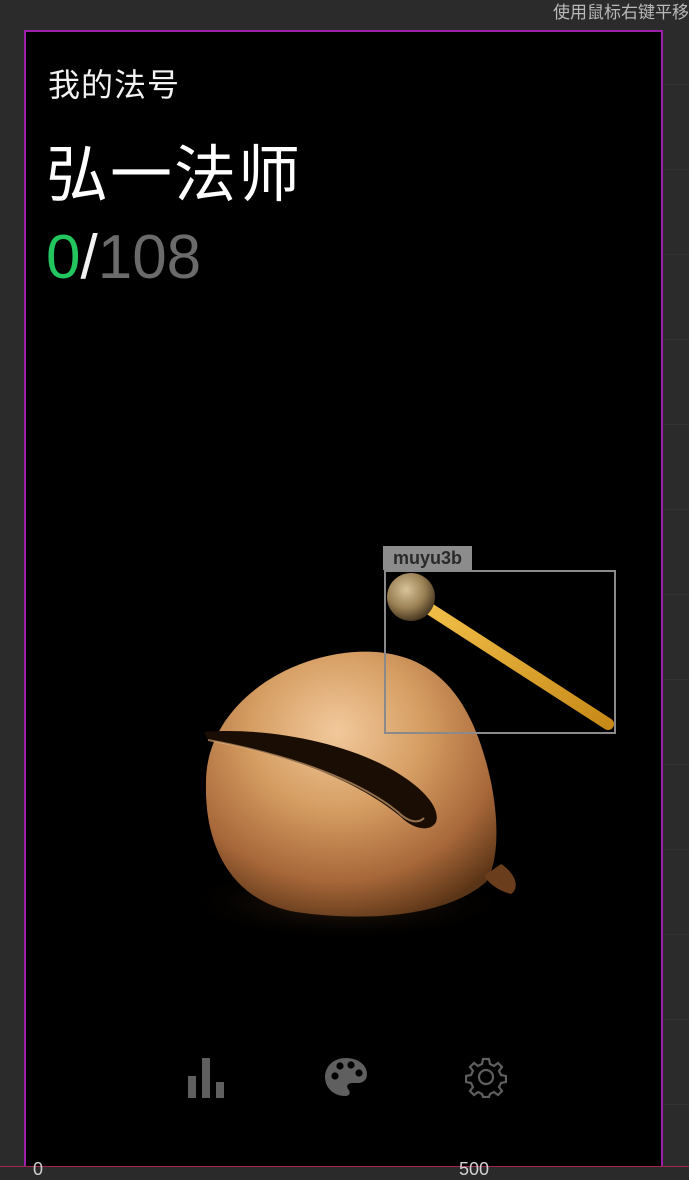 The width and height of the screenshot is (689, 1180). I want to click on dharma-name-label: 我的法号, so click(114, 85).